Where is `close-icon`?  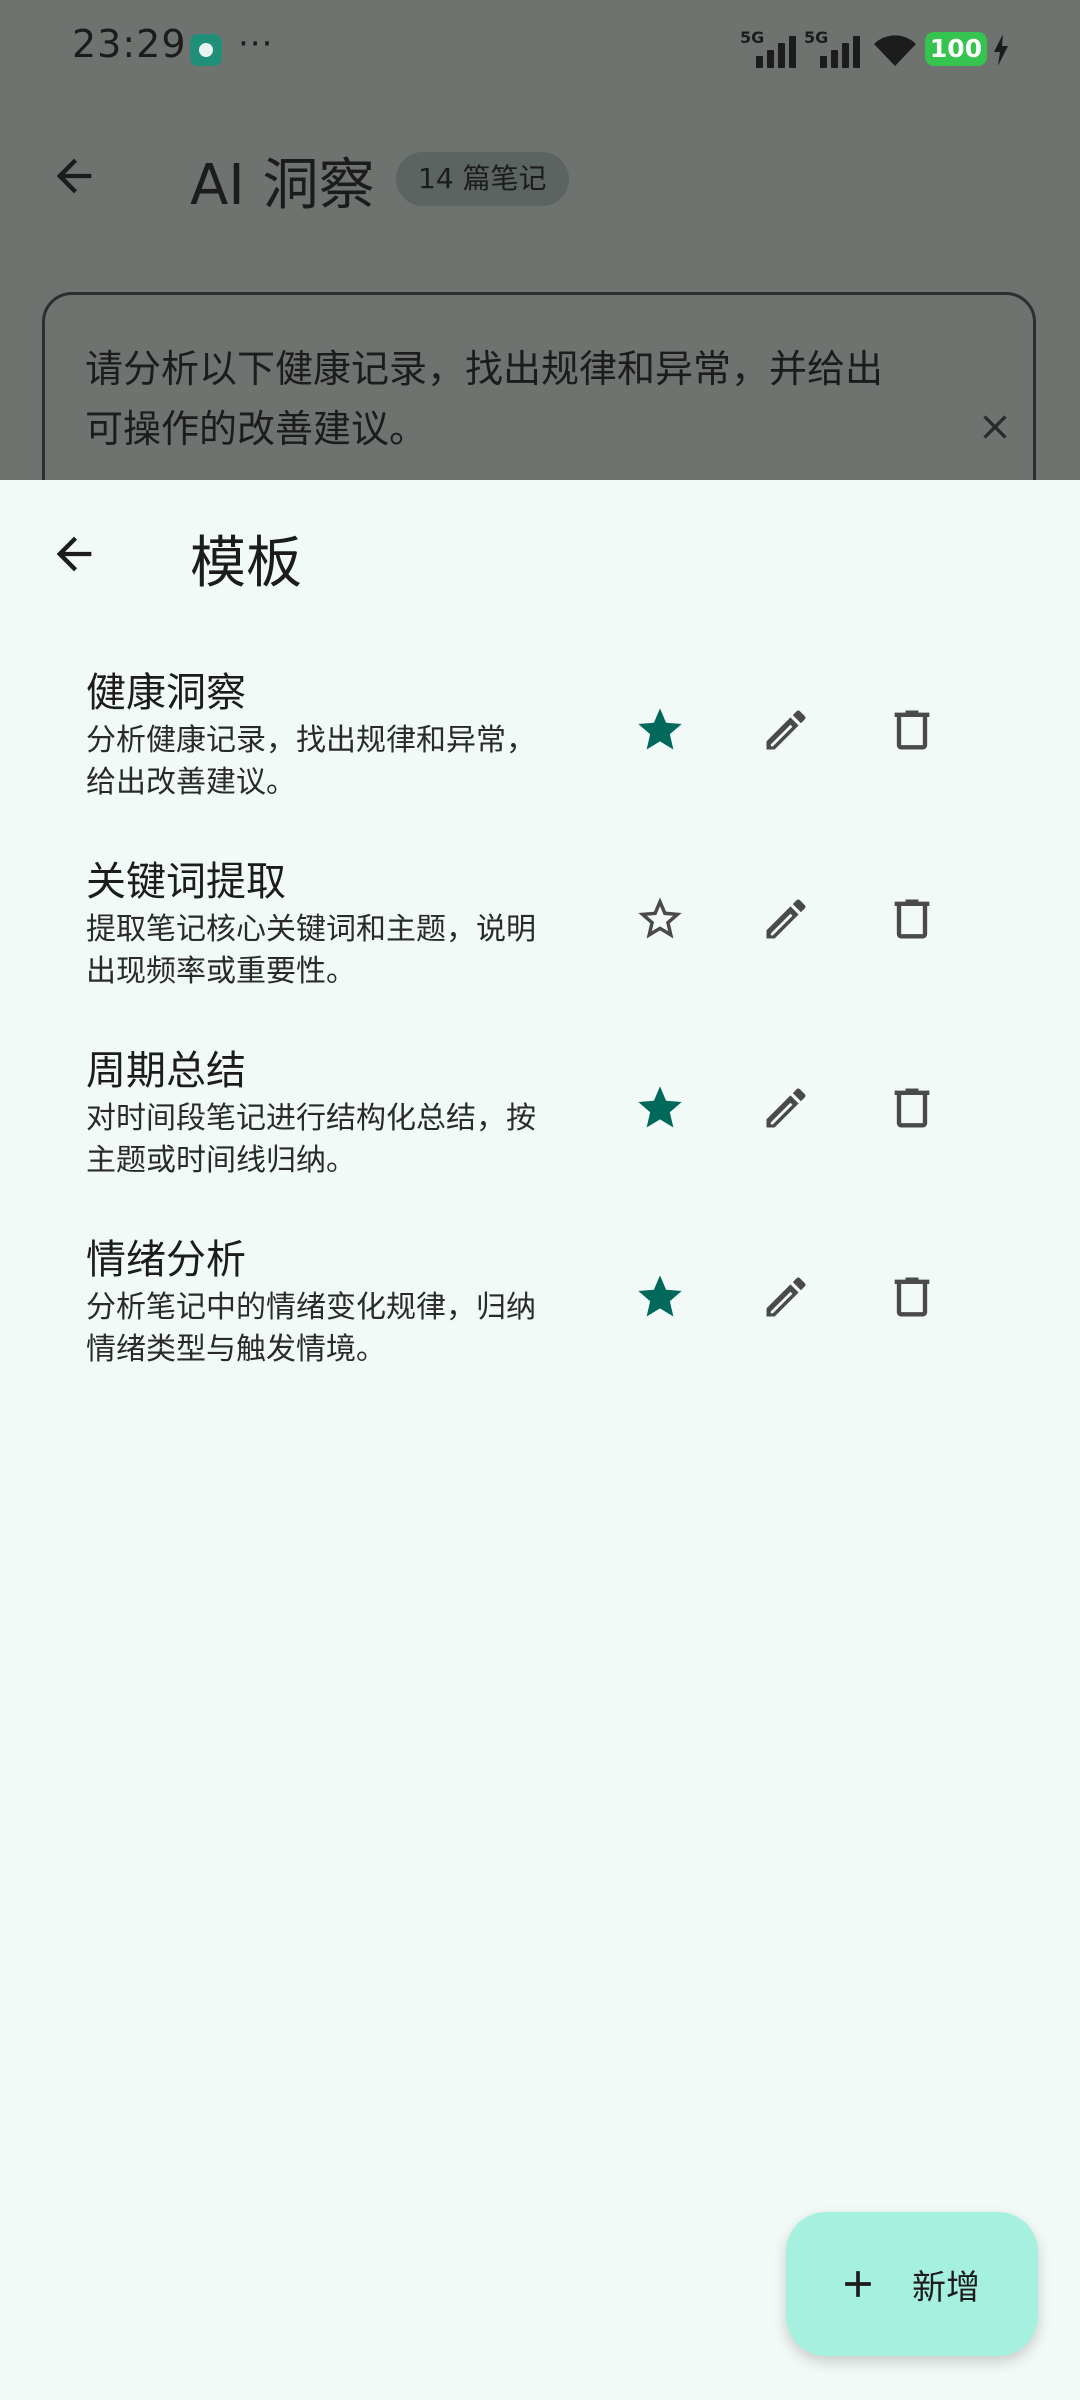 close-icon is located at coordinates (995, 427).